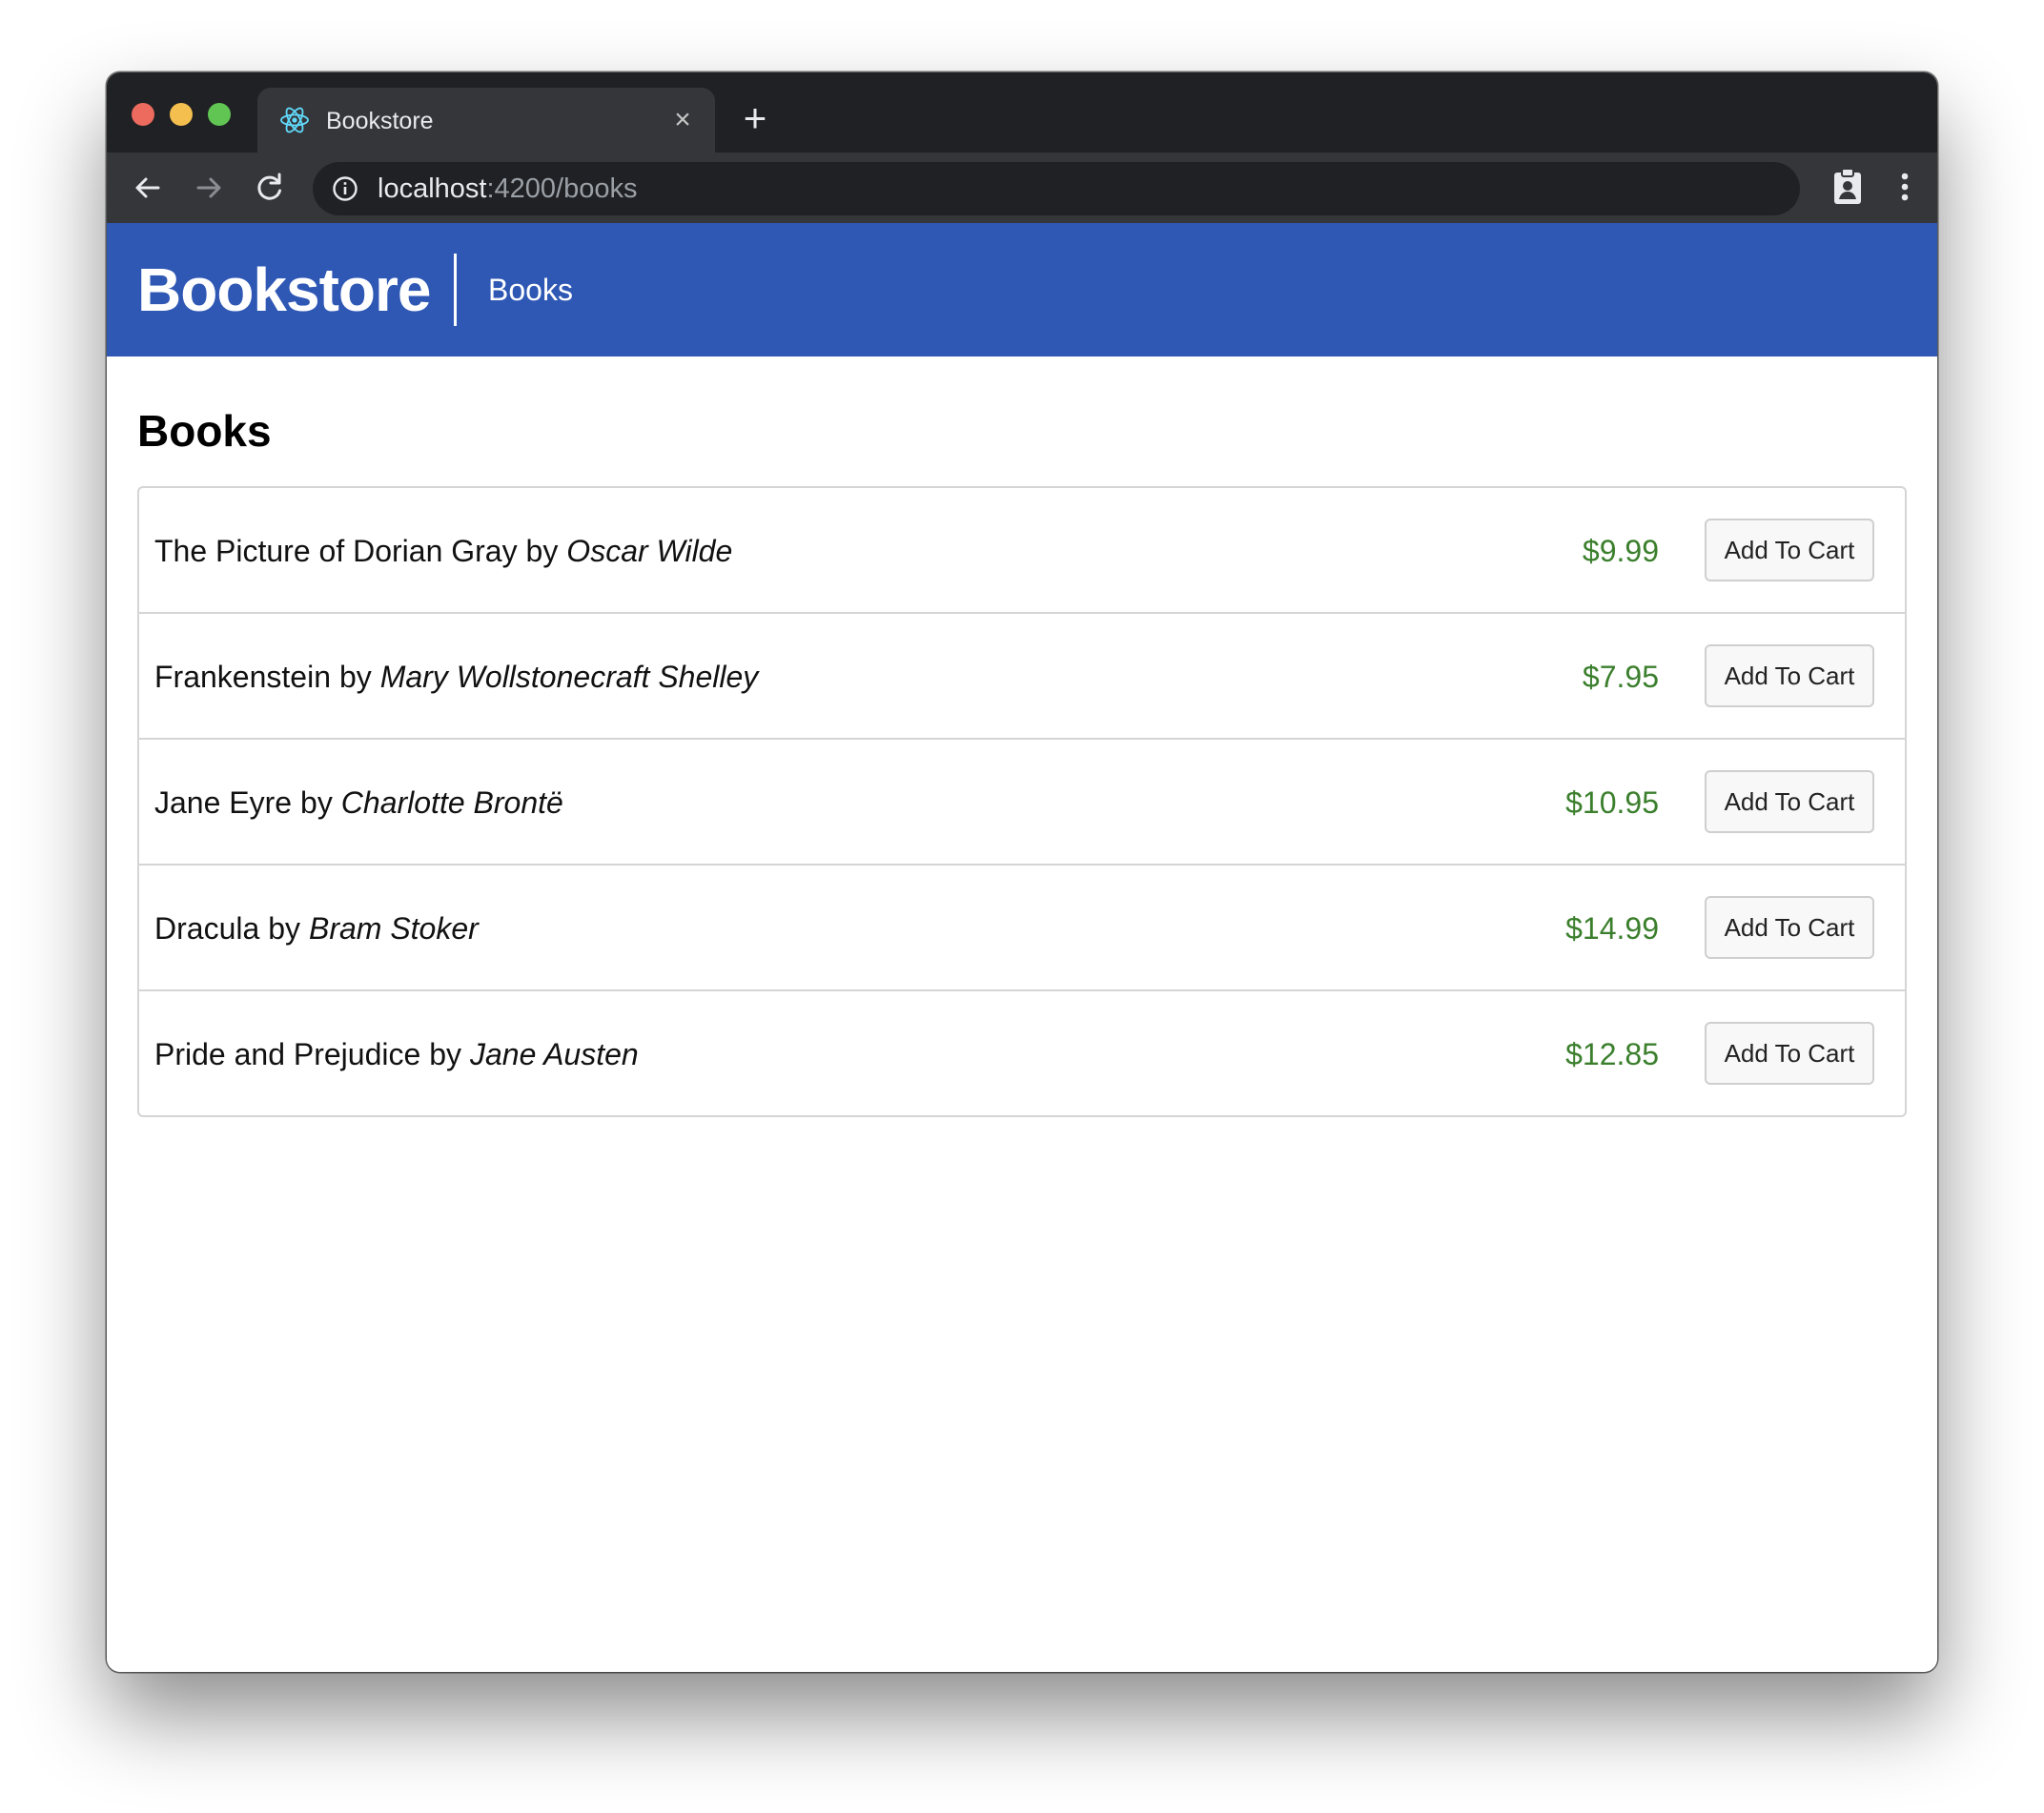  What do you see at coordinates (1847, 187) in the screenshot?
I see `clipboard-profile-icon` at bounding box center [1847, 187].